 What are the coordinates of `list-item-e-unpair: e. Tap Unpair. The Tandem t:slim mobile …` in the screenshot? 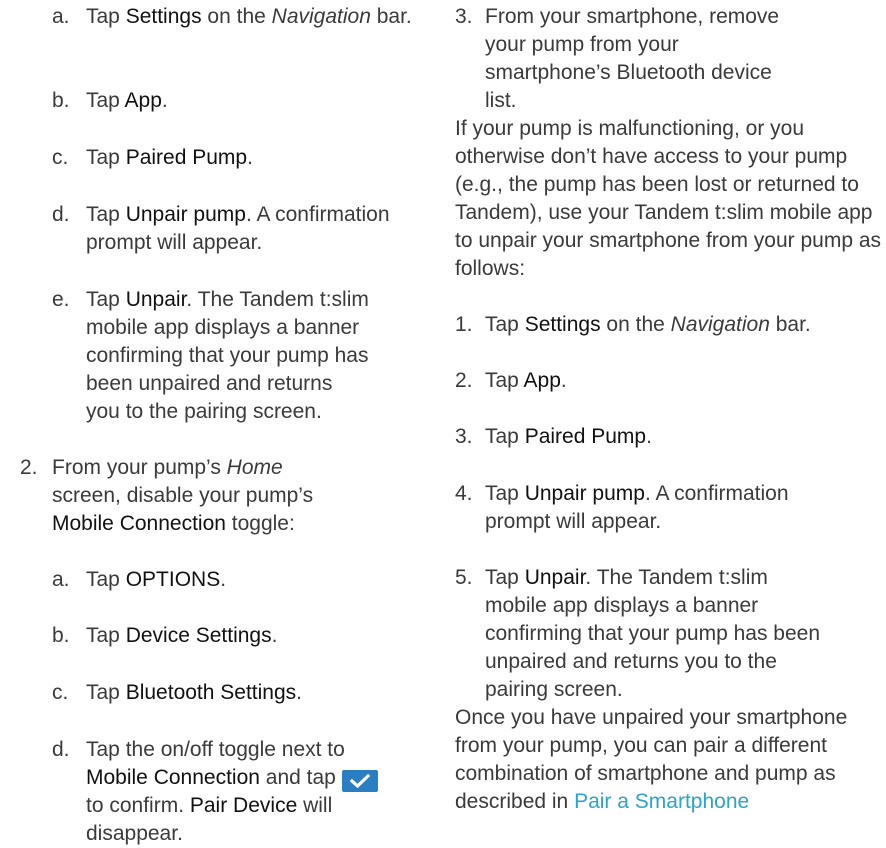 It's located at (212, 356).